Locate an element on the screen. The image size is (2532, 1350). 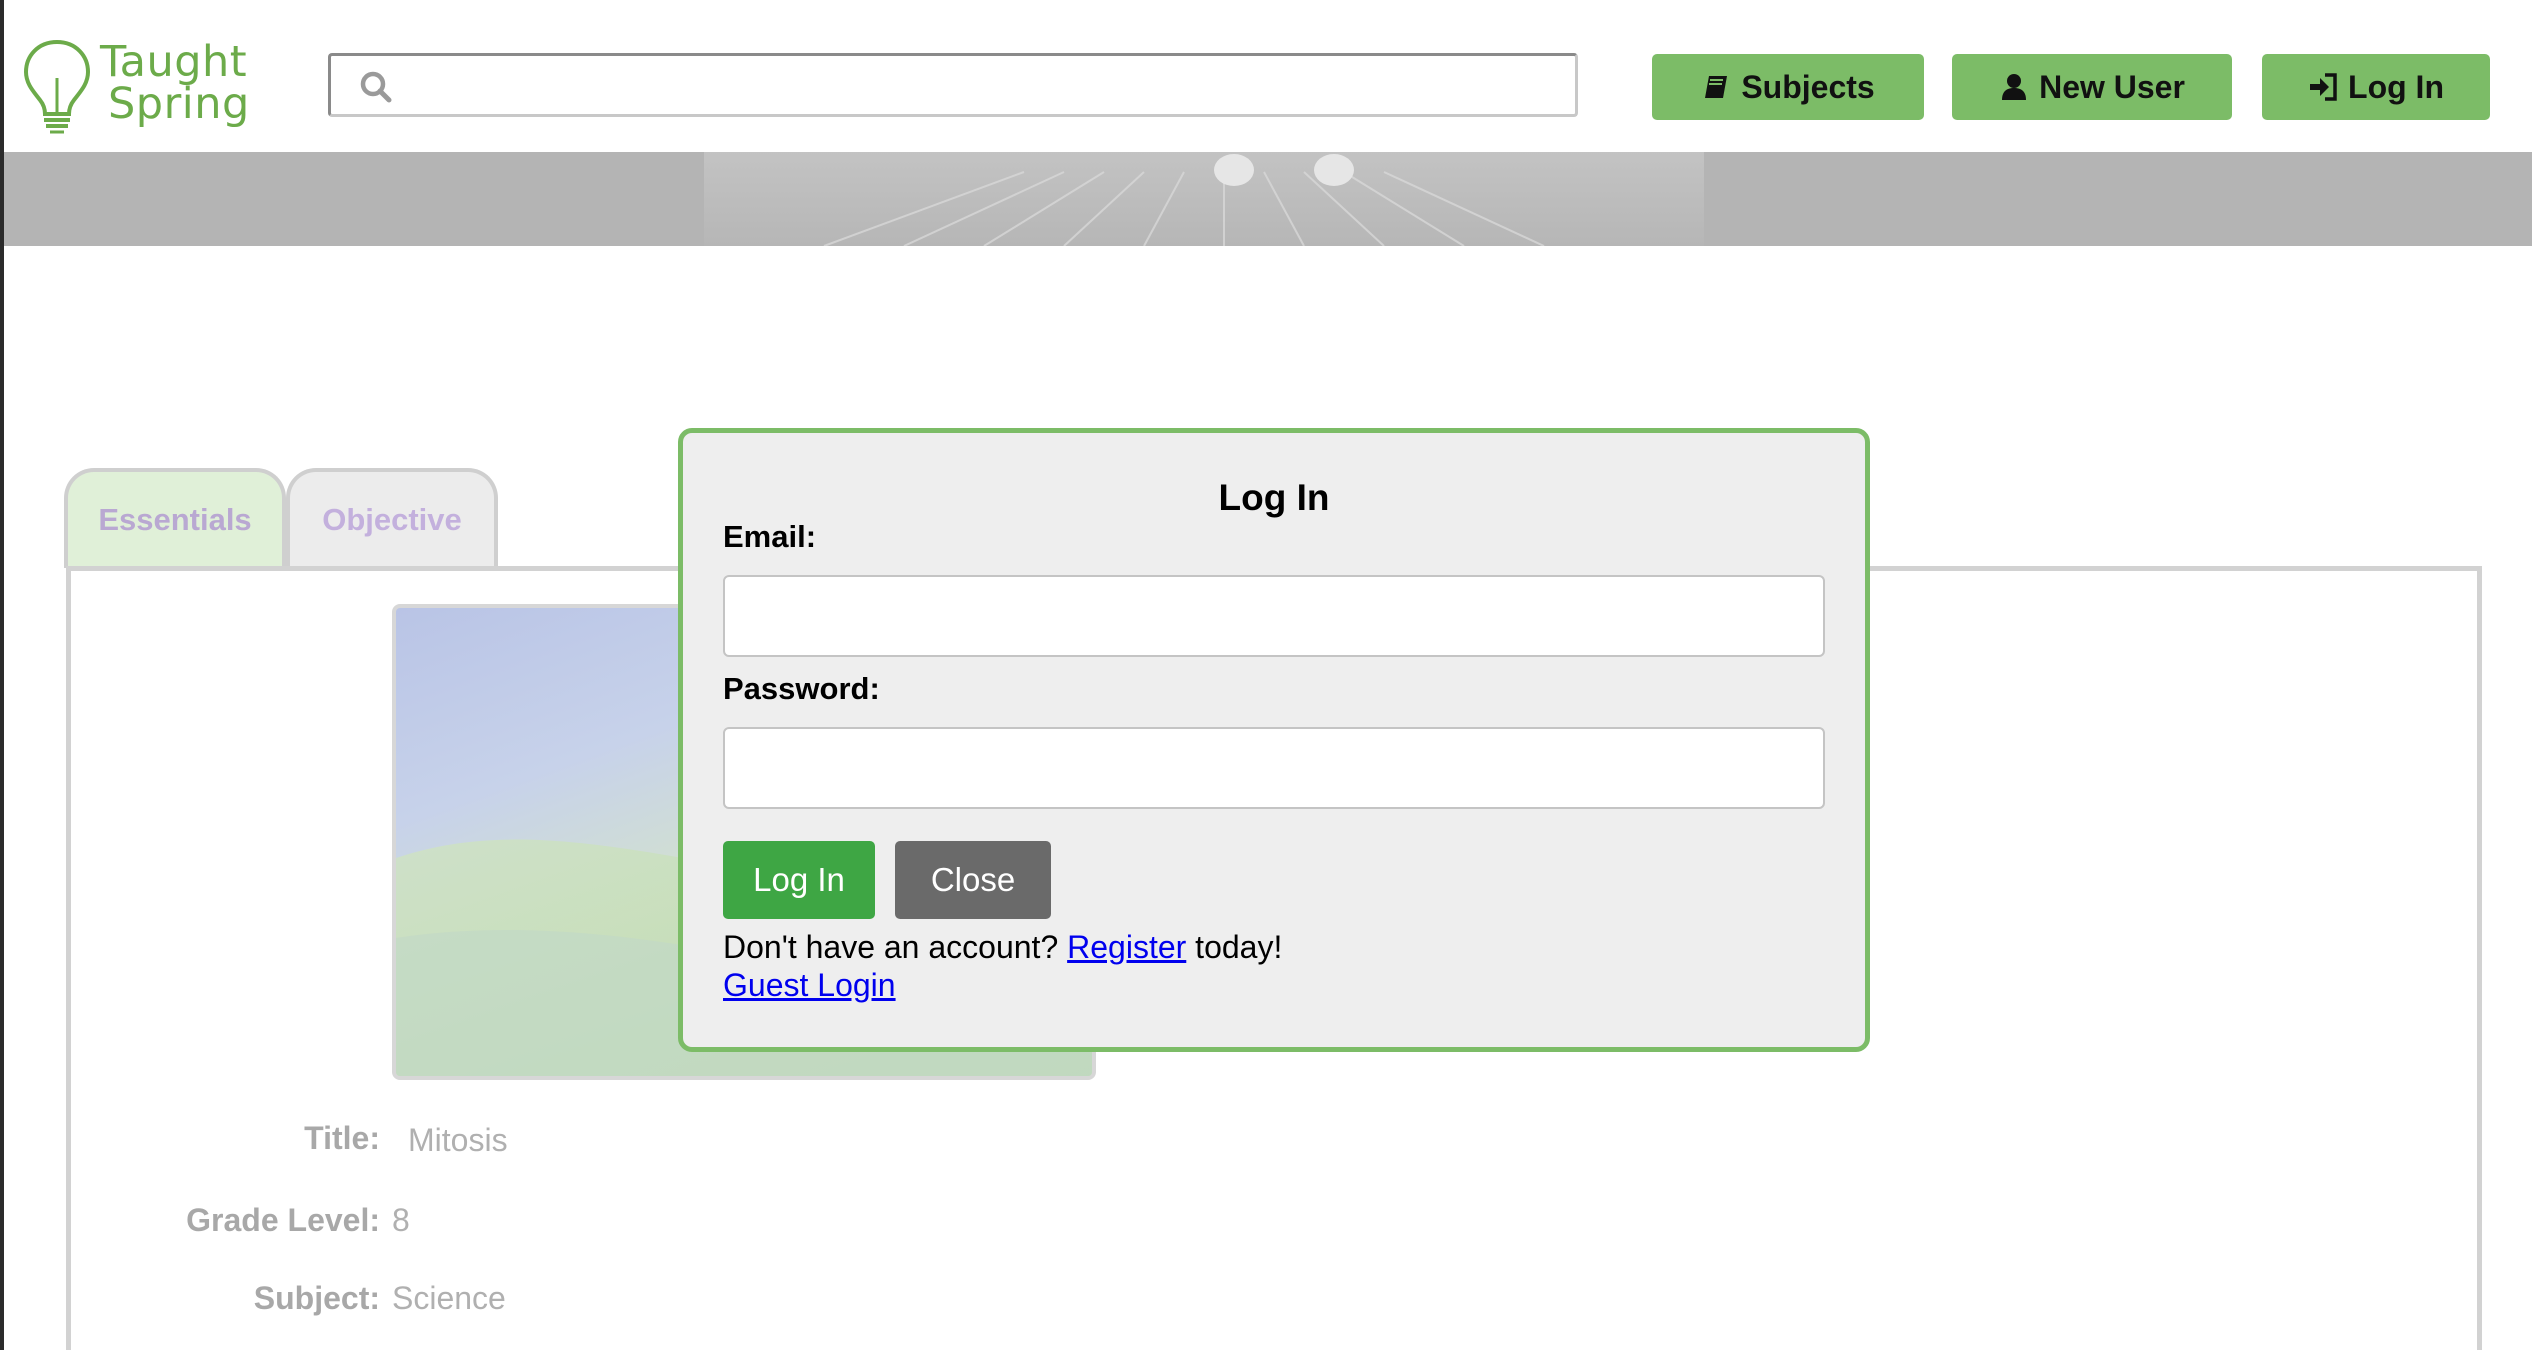
subject-value: Science is located at coordinates (449, 1298).